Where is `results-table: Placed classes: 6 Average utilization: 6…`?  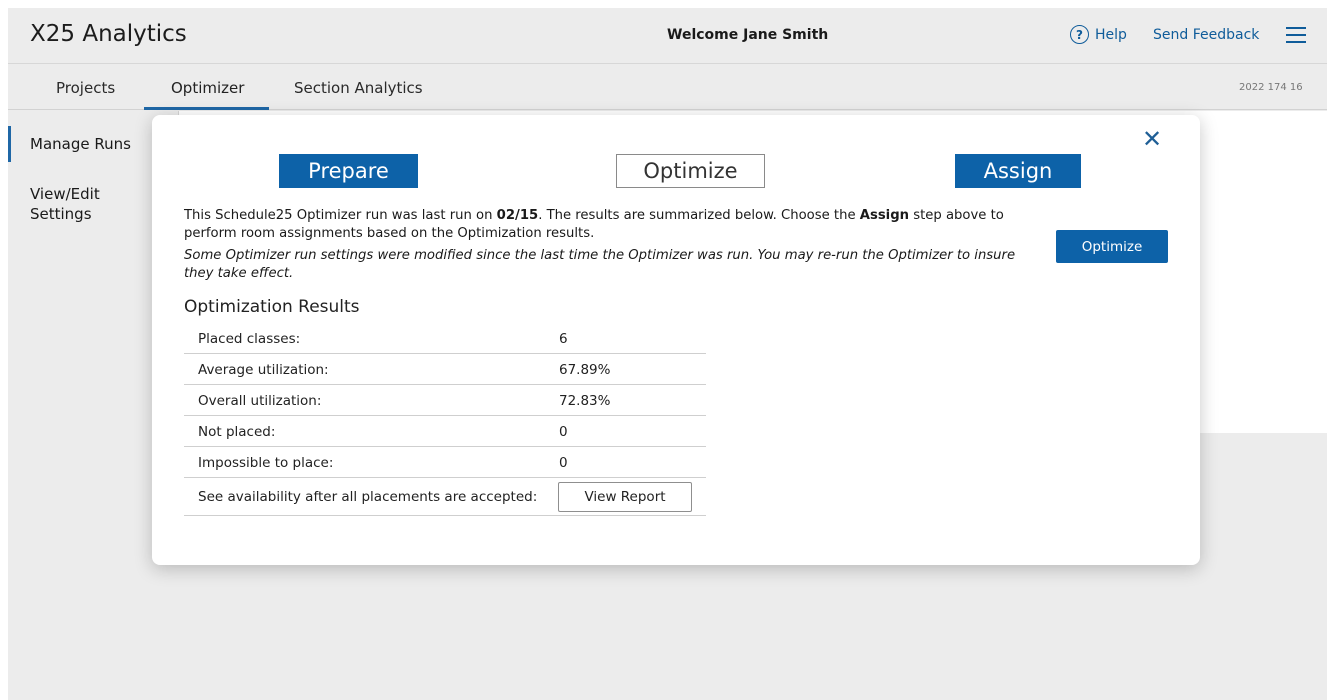
results-table: Placed classes: 6 Average utilization: 6… is located at coordinates (445, 419).